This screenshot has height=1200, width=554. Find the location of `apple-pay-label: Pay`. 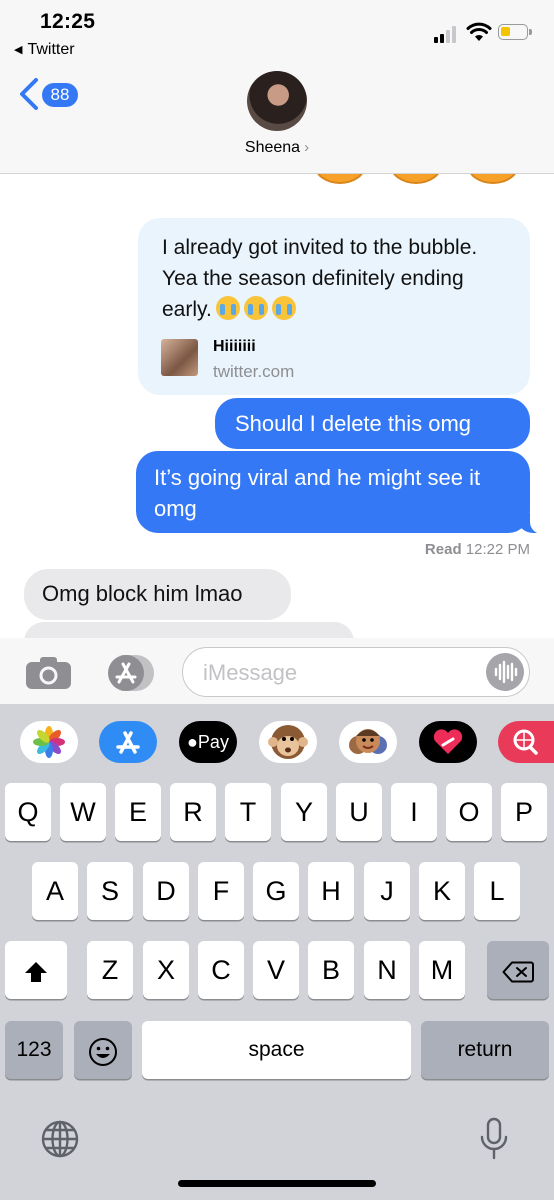

apple-pay-label: Pay is located at coordinates (213, 742).